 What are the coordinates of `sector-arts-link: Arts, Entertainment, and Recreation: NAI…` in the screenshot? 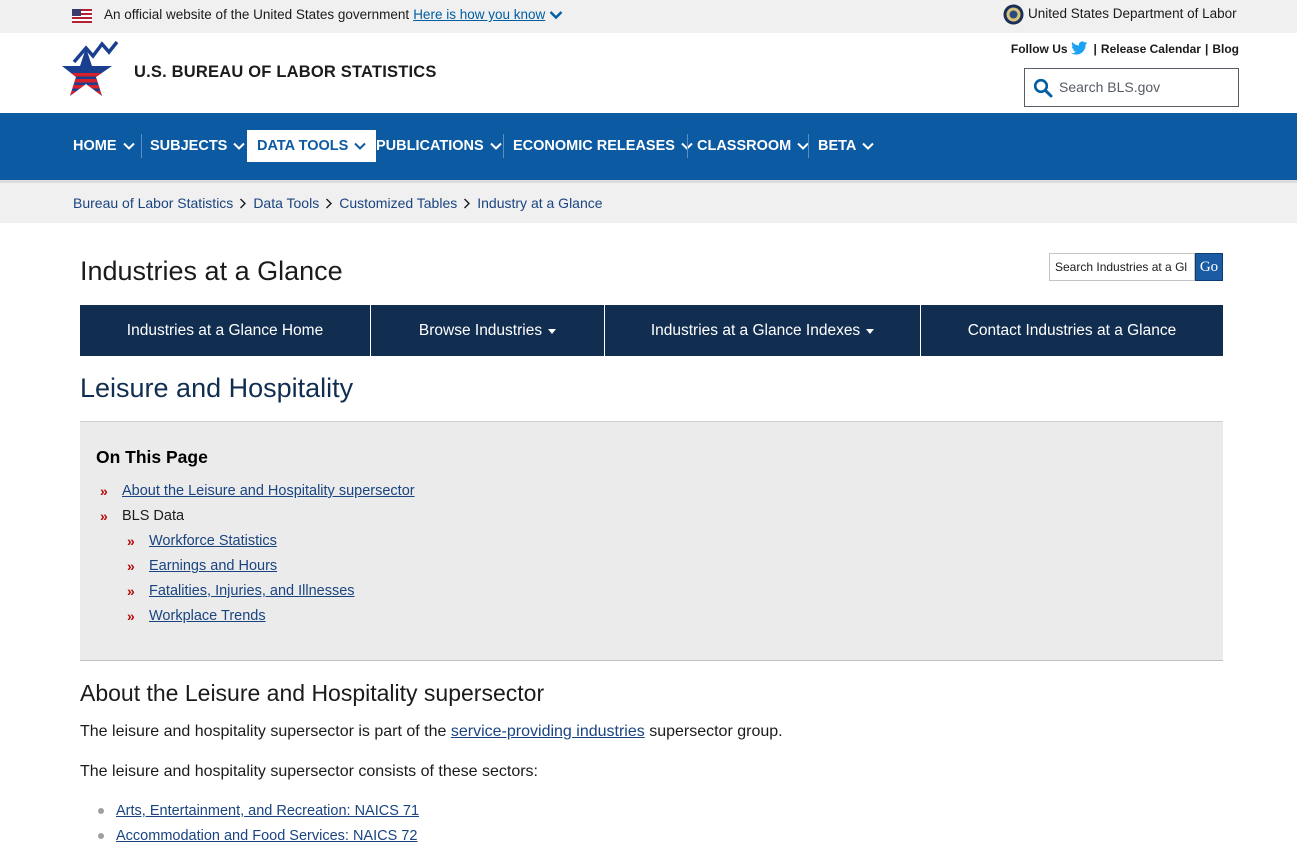 It's located at (267, 811).